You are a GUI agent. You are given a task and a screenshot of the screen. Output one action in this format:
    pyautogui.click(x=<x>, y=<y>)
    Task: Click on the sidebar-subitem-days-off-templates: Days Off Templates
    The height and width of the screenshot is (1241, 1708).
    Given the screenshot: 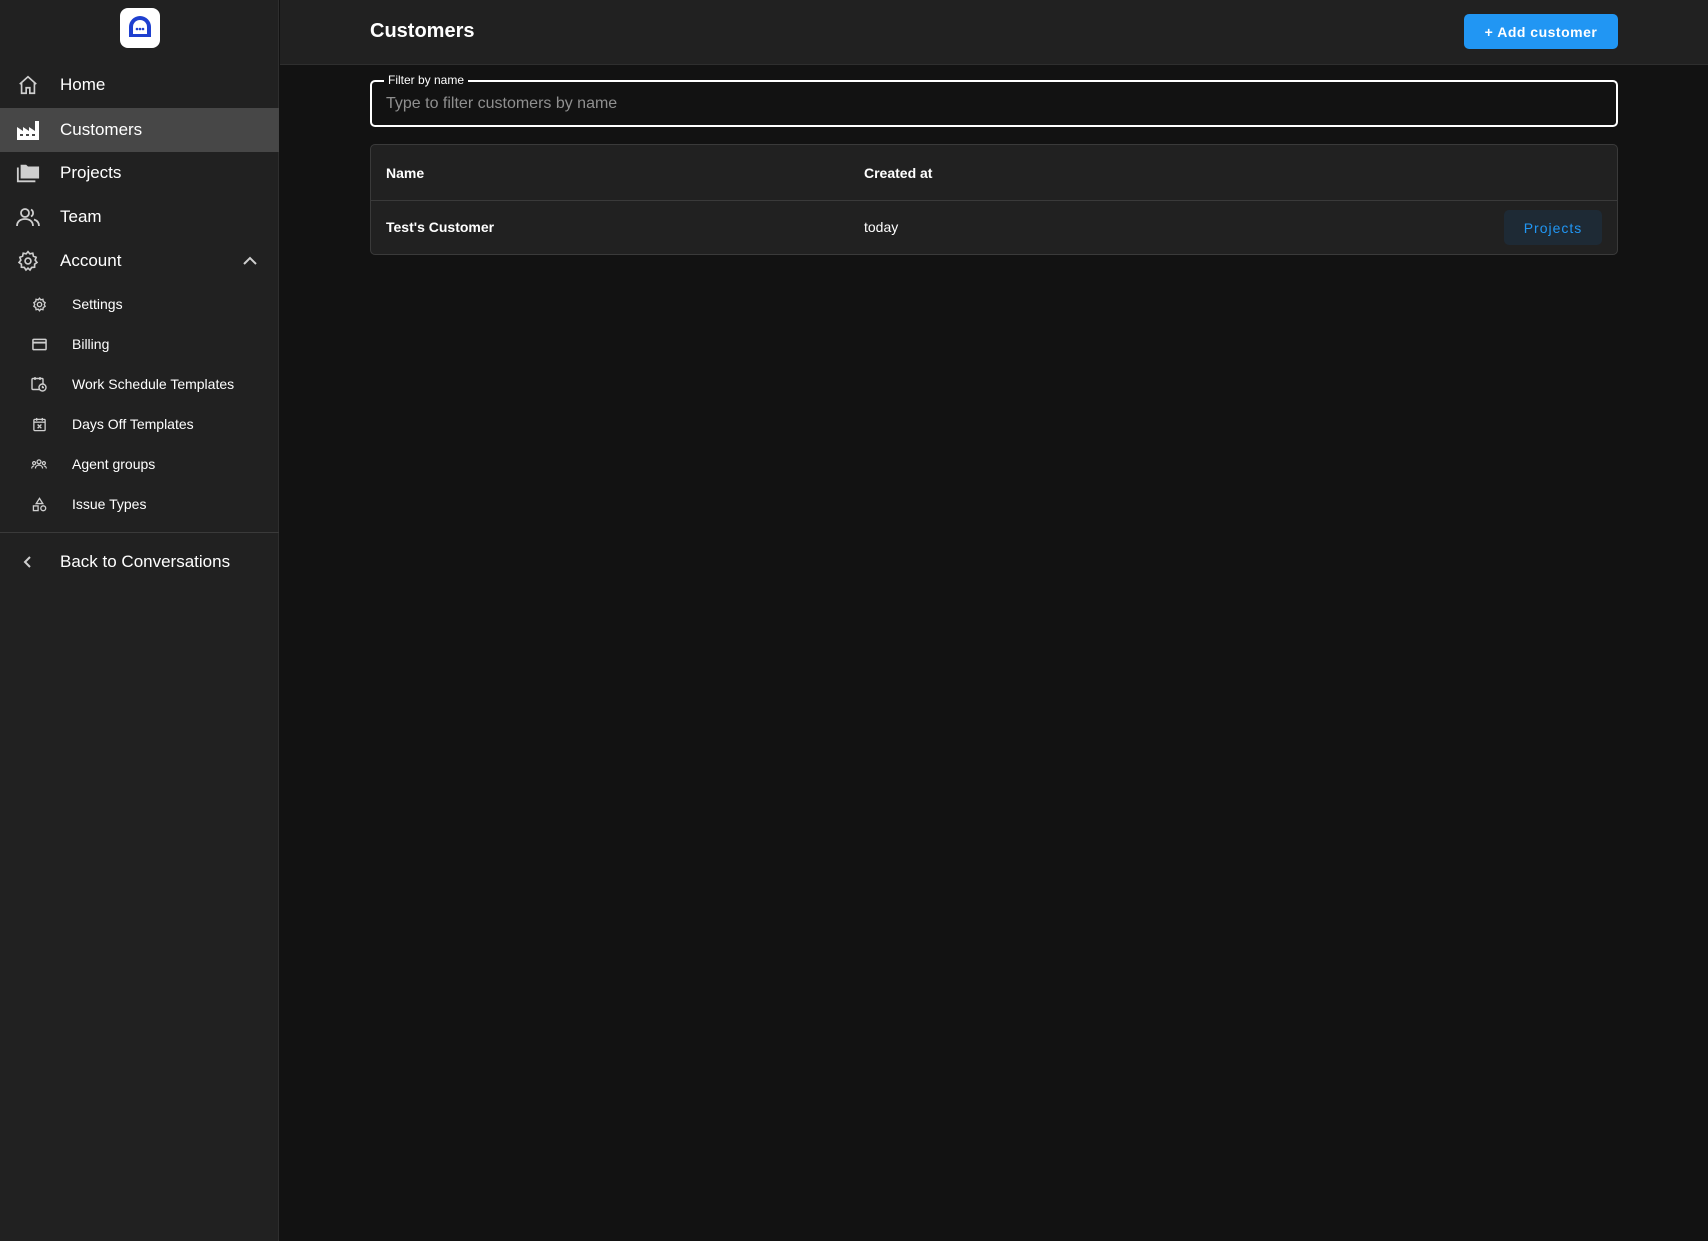 What is the action you would take?
    pyautogui.click(x=139, y=424)
    